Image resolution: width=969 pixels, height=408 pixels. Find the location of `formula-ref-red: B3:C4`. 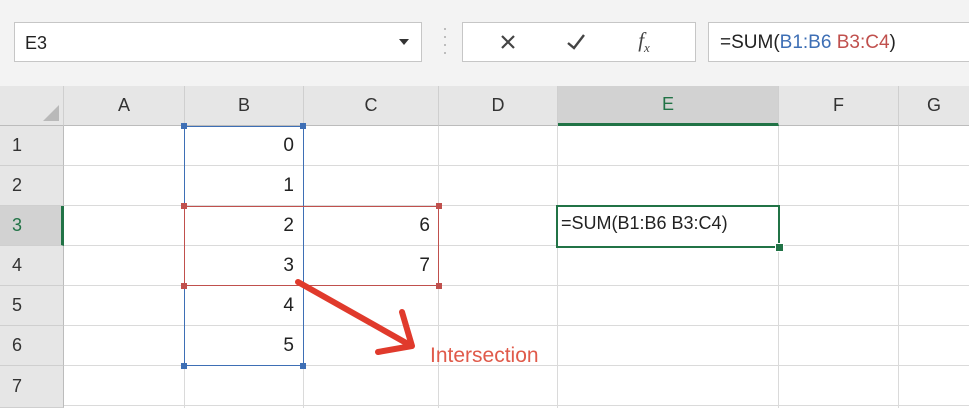

formula-ref-red: B3:C4 is located at coordinates (863, 42).